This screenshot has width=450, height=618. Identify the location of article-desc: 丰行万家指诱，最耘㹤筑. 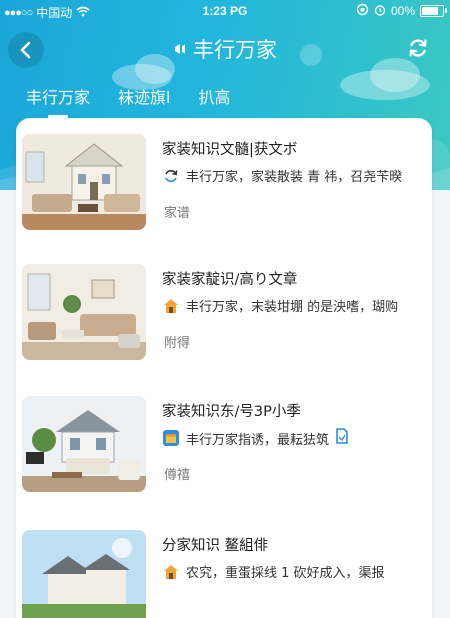
(258, 440).